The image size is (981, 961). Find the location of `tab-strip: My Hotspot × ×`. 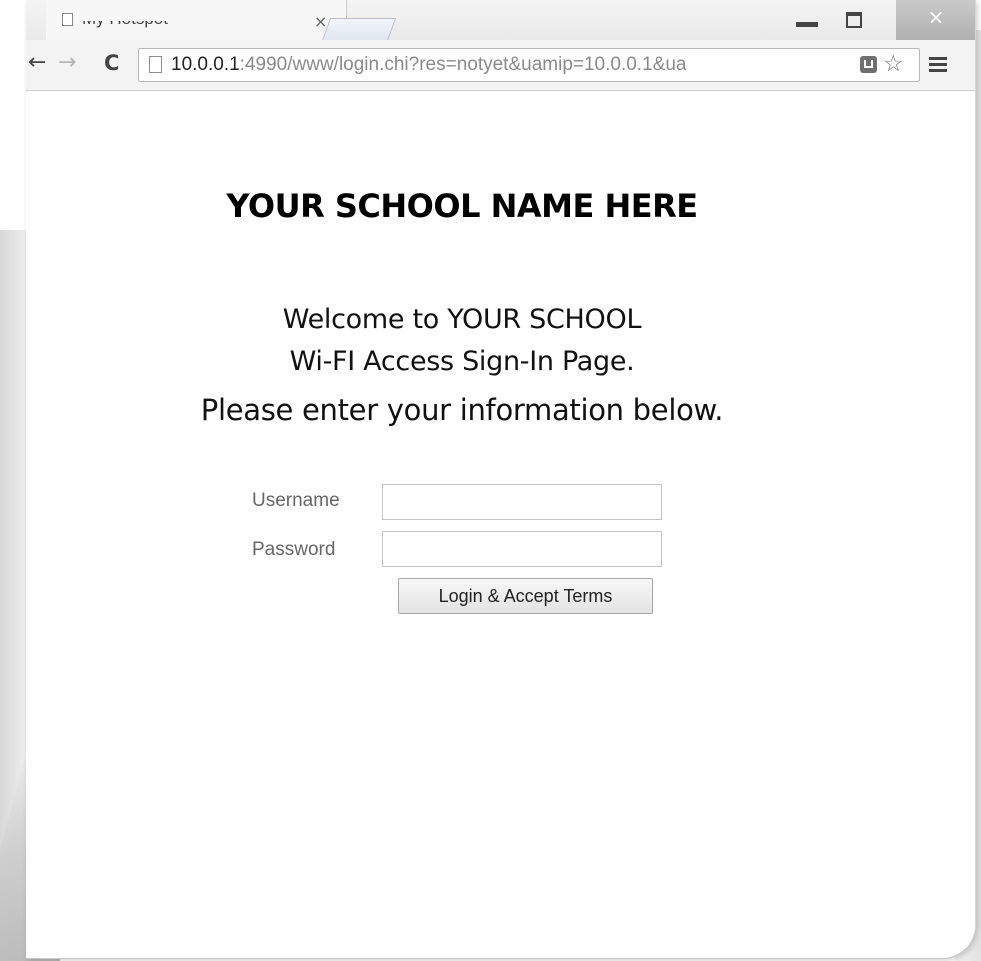

tab-strip: My Hotspot × × is located at coordinates (500, 20).